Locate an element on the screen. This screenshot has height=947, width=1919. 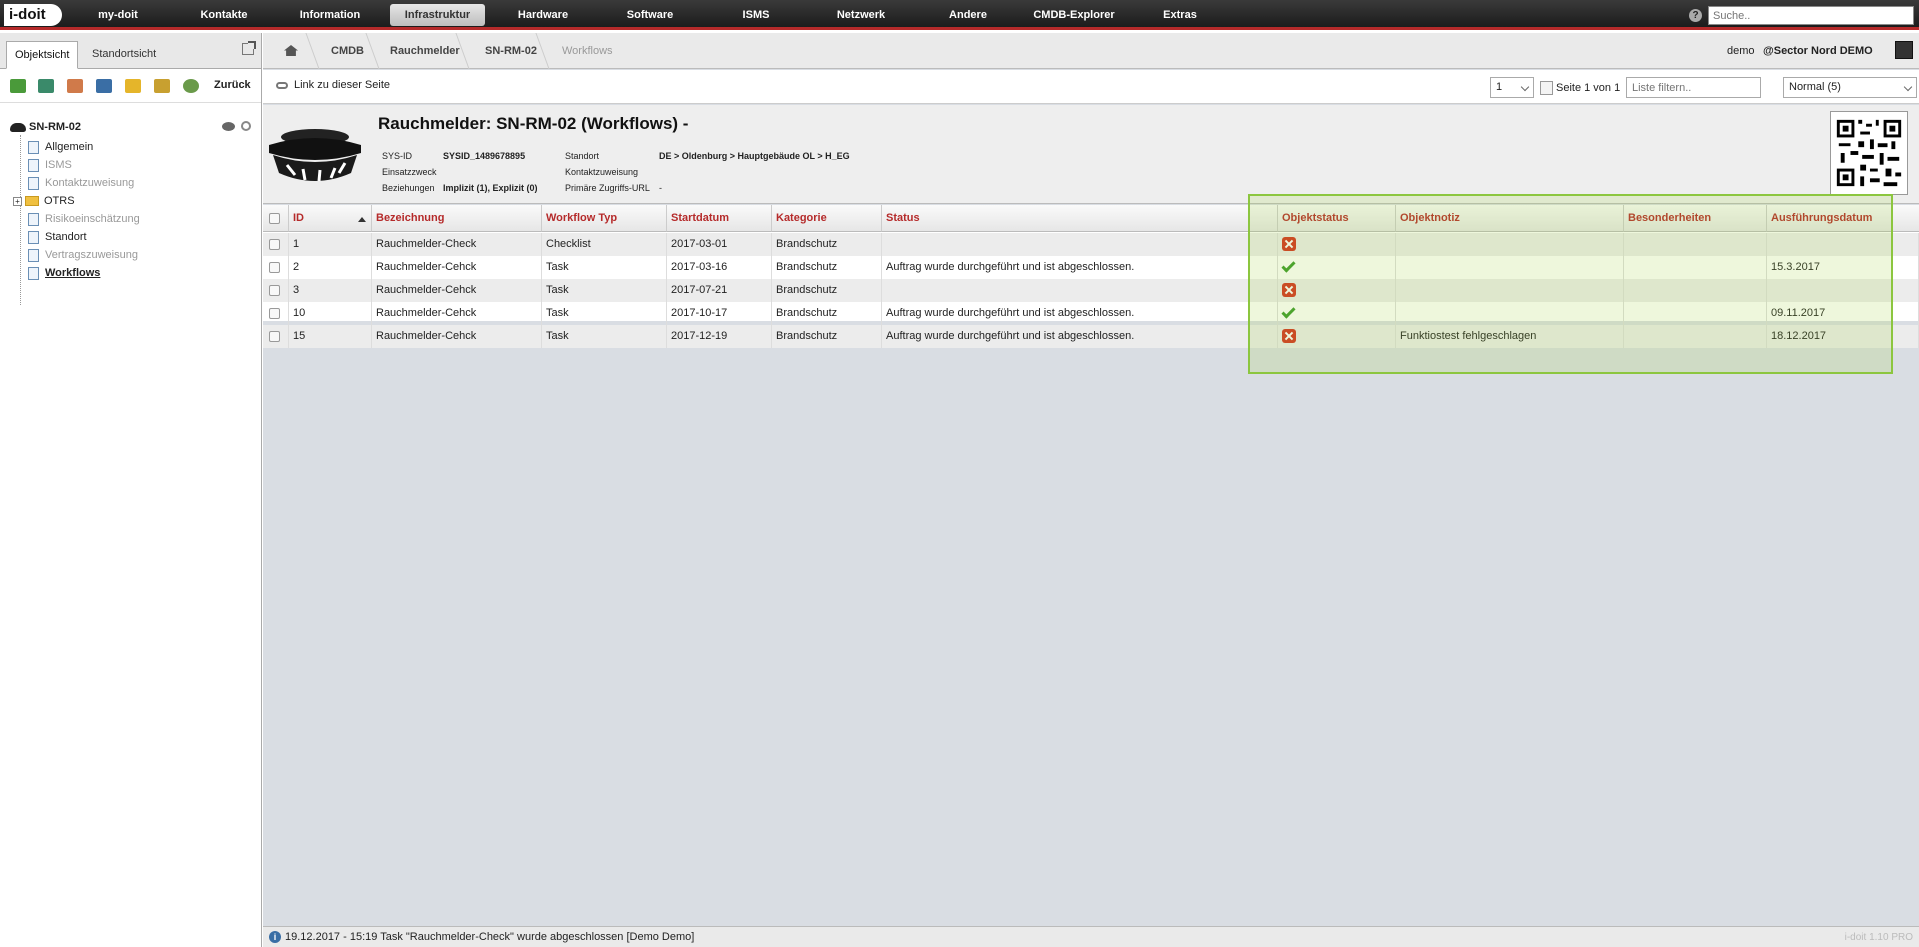
col-header-bezeichnung: Bezeichnung is located at coordinates (457, 218).